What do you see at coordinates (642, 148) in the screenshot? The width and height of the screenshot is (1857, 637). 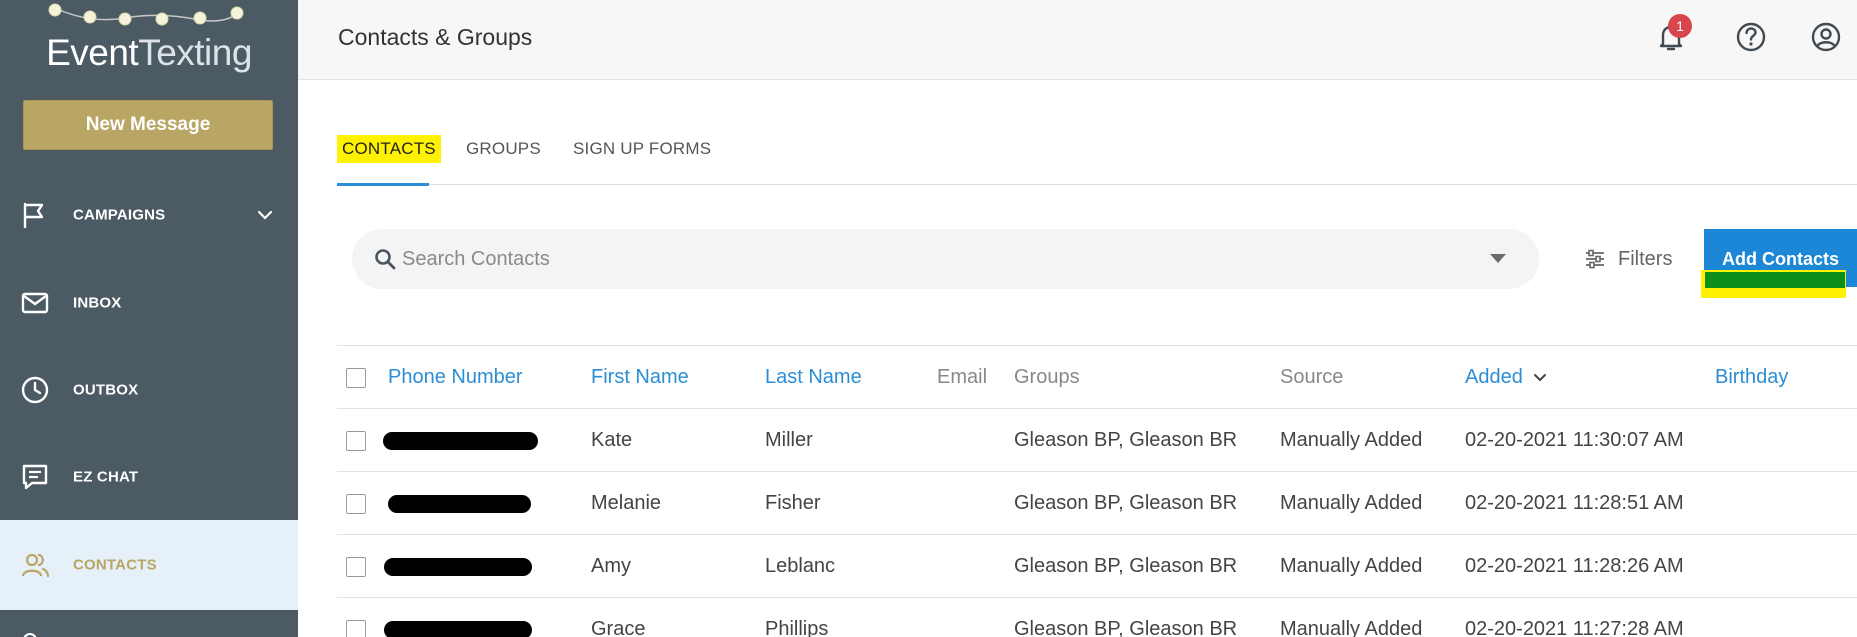 I see `tab-label: SIGN UP FORMS` at bounding box center [642, 148].